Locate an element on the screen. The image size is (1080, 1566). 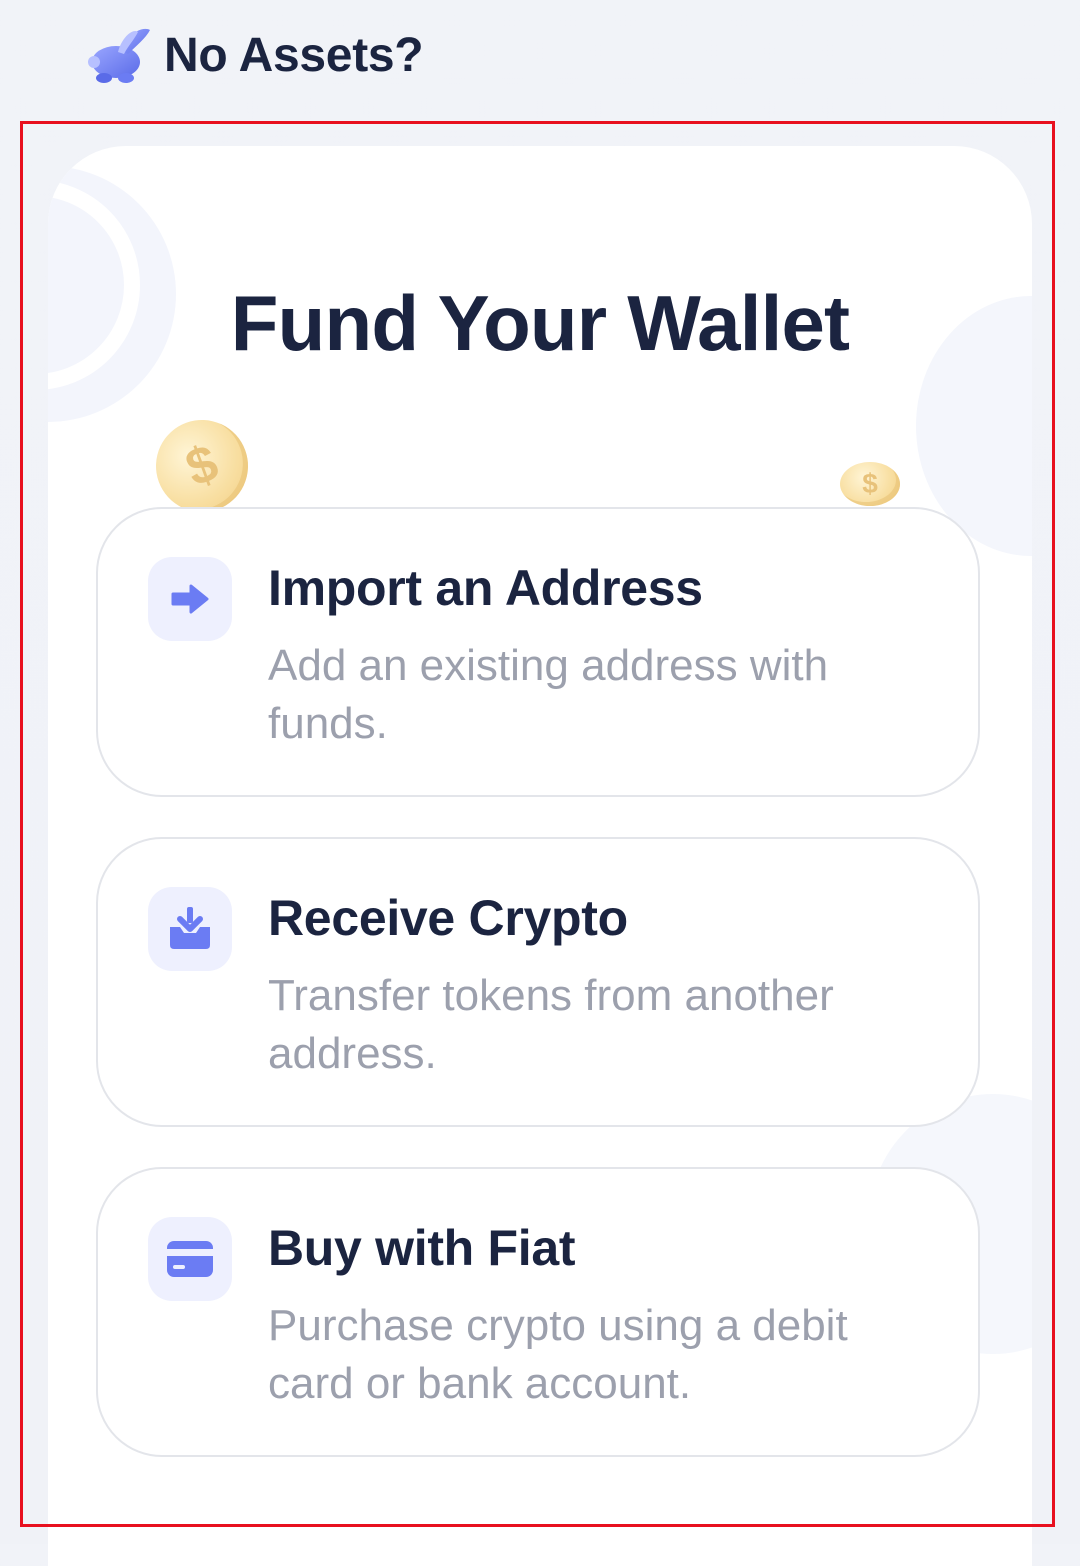
option-description: Transfer tokens from another address. is located at coordinates (551, 1024).